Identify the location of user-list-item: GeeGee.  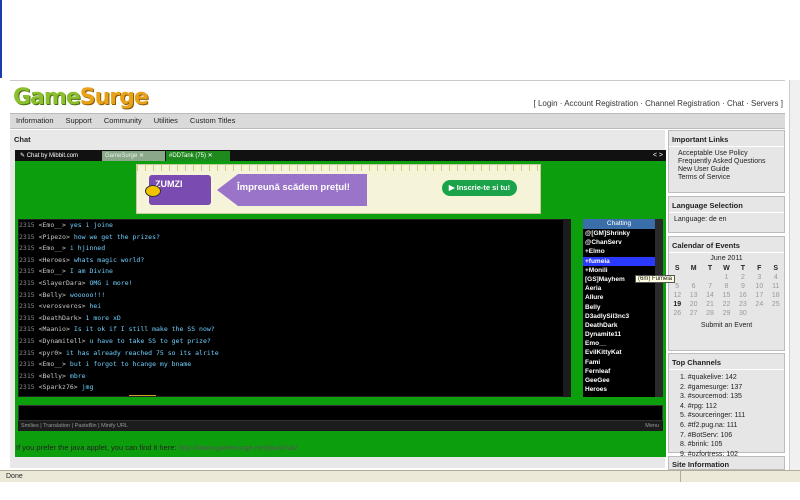
(619, 380).